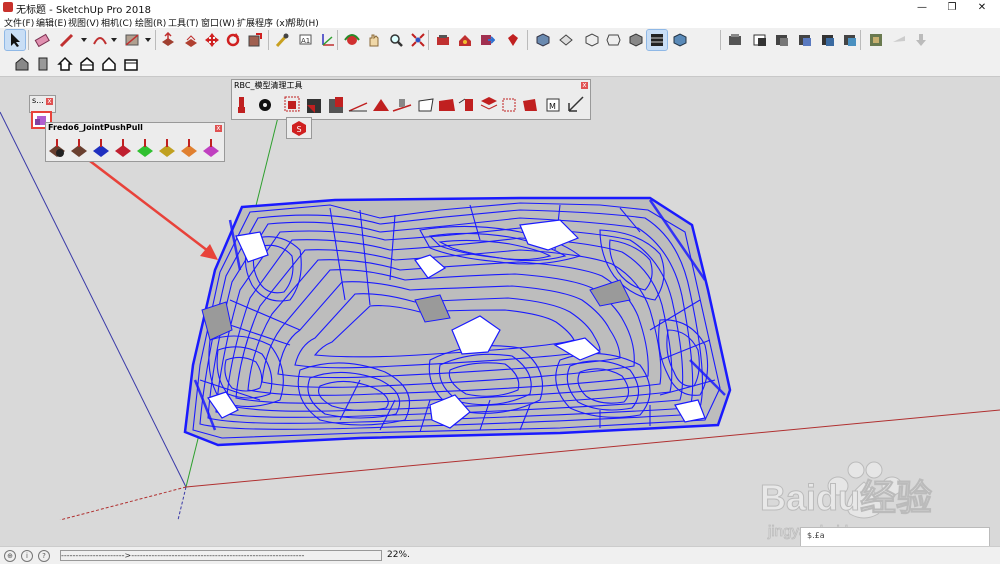 The width and height of the screenshot is (1000, 564). I want to click on style3-icon, so click(805, 40).